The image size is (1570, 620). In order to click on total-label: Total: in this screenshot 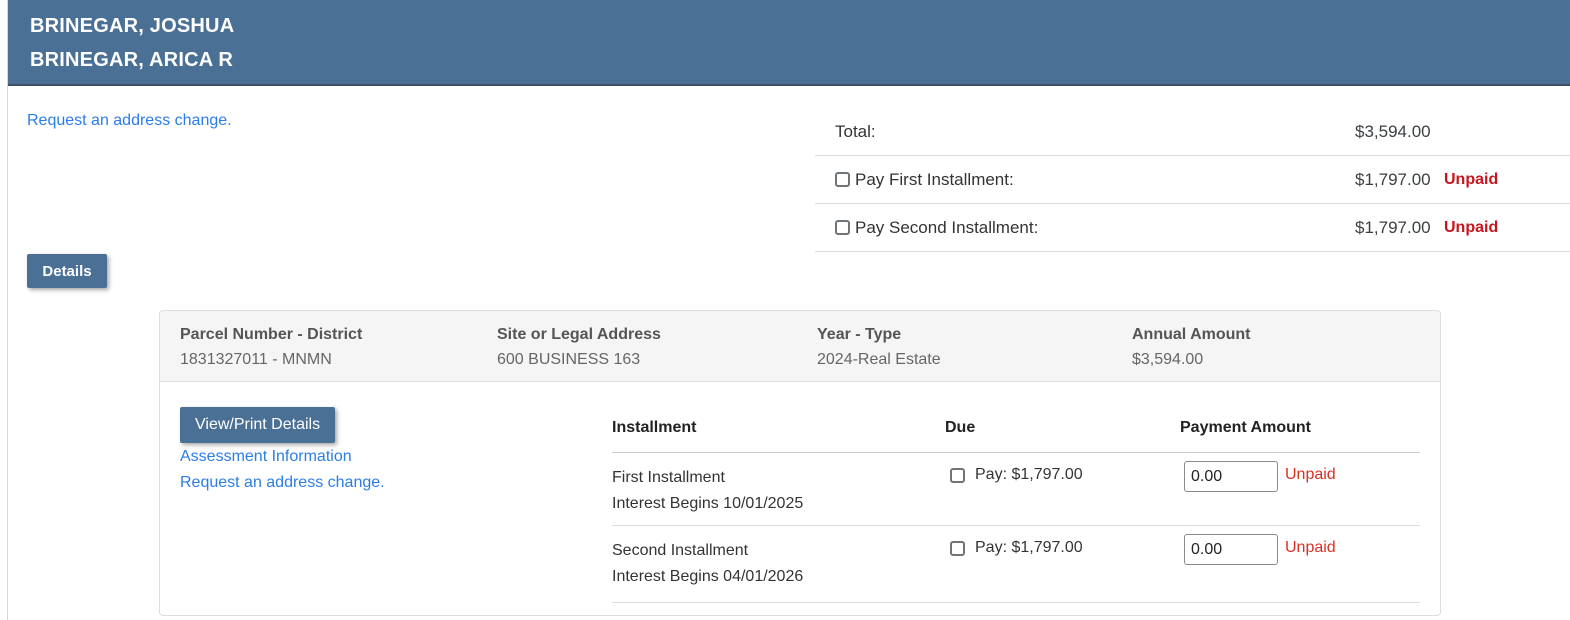, I will do `click(855, 131)`.